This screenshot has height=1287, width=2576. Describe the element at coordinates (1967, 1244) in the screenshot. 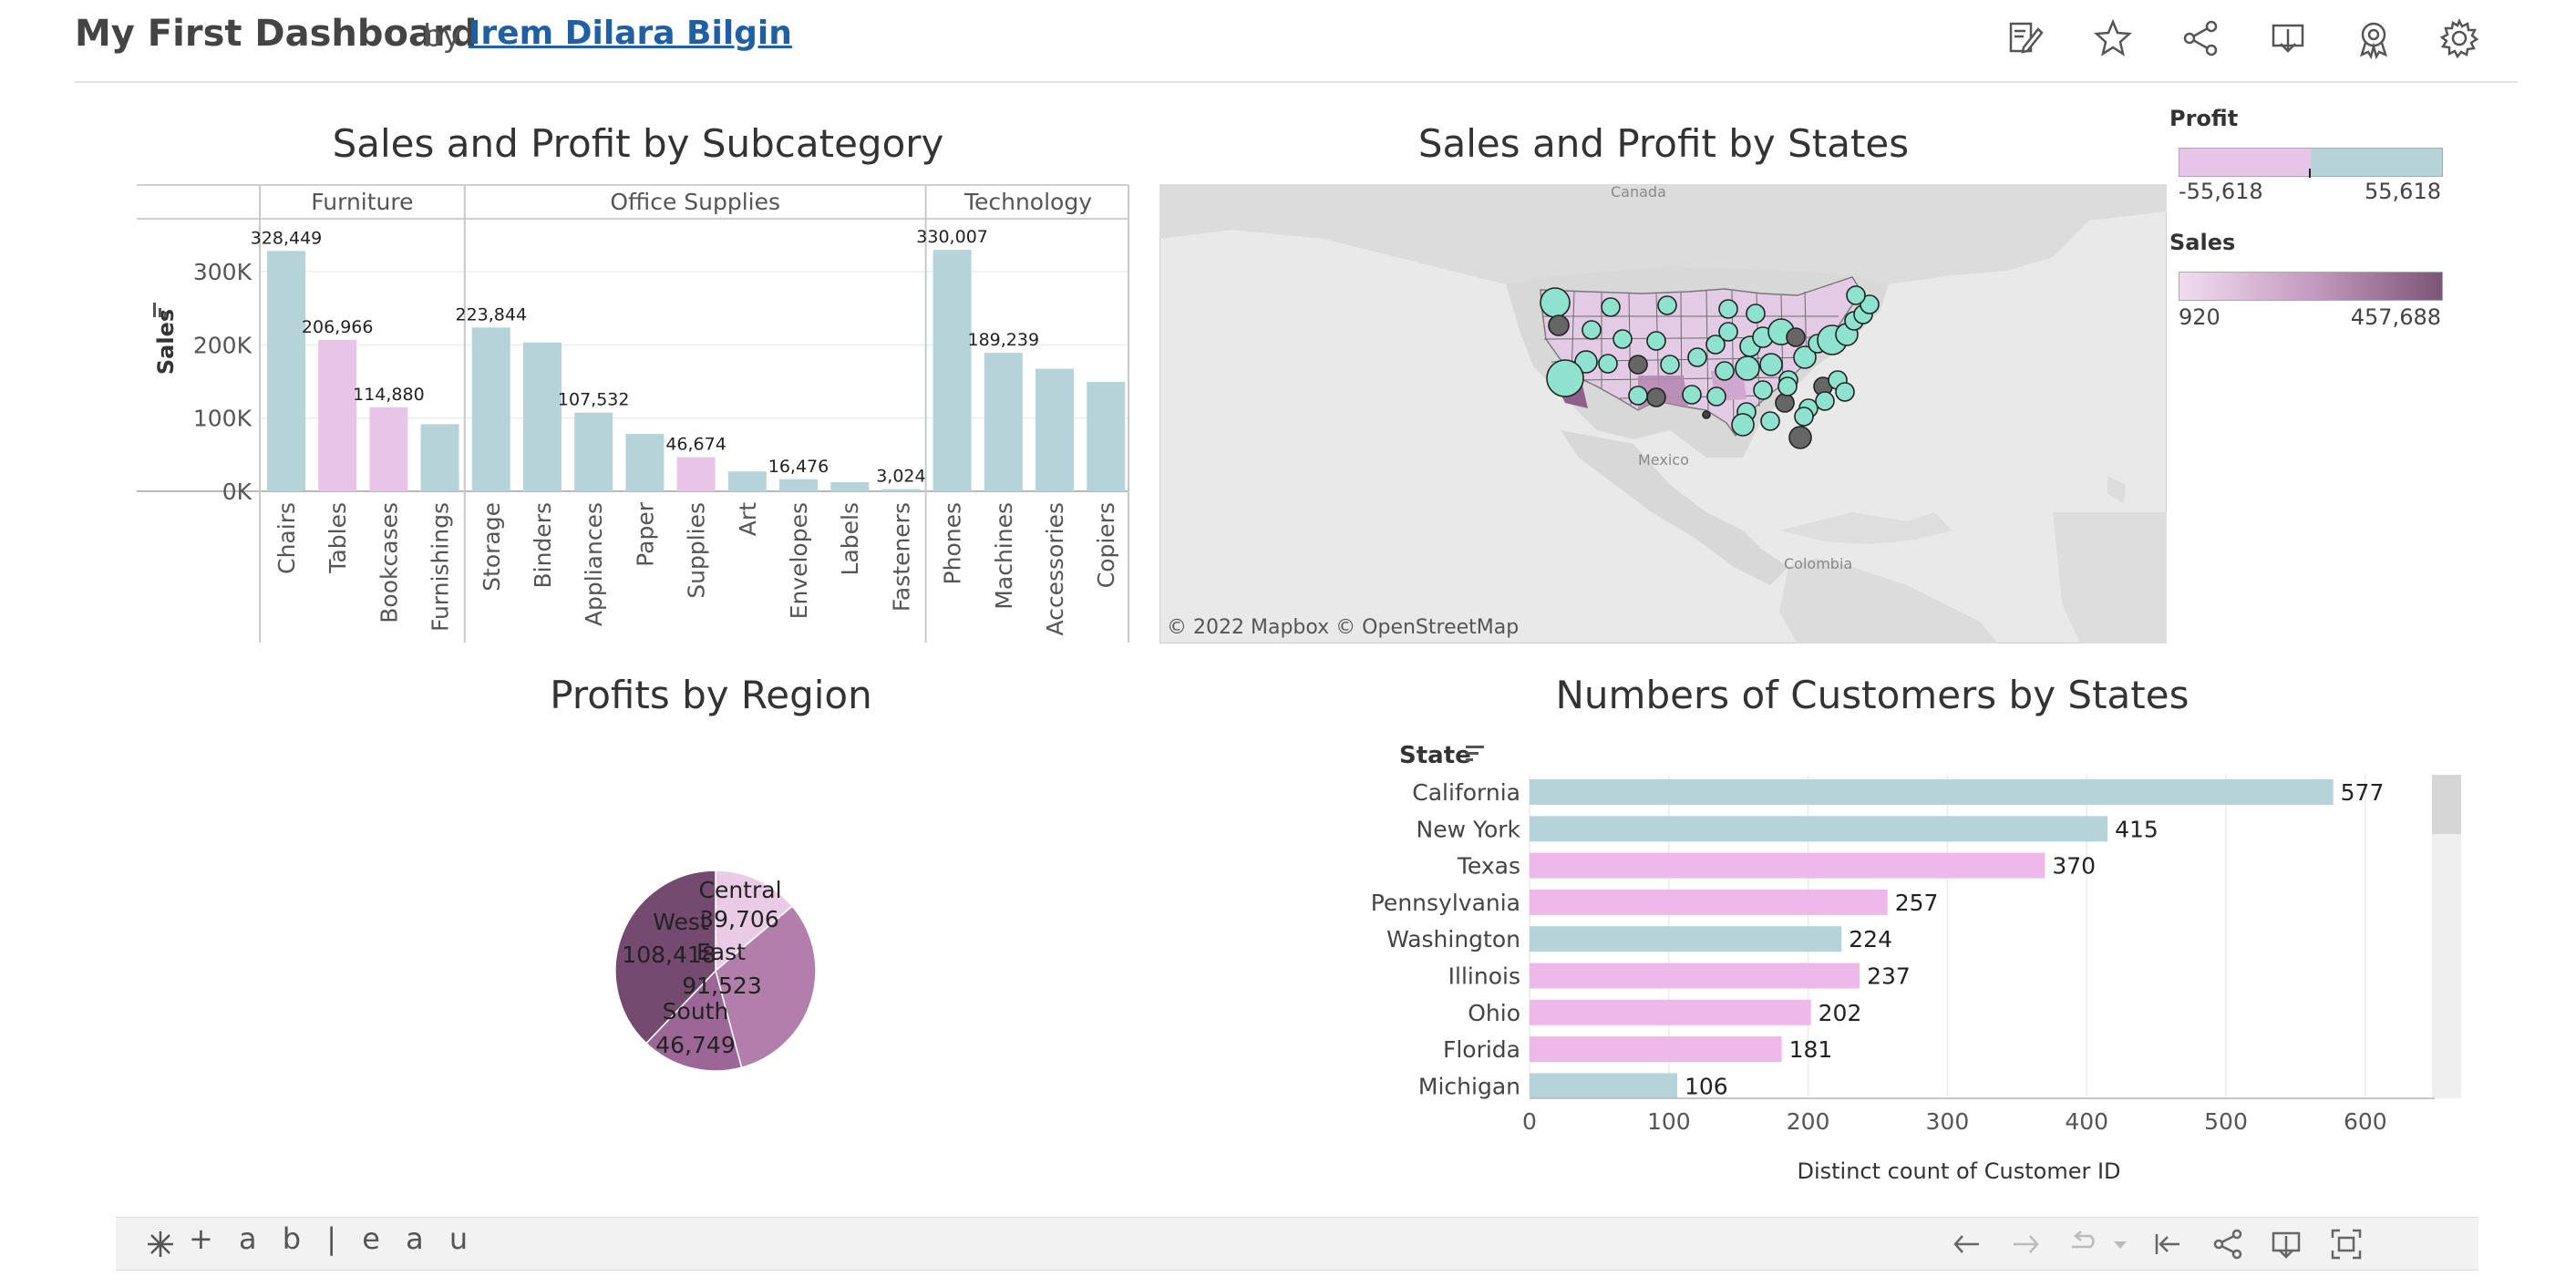

I see `undo-icon` at that location.